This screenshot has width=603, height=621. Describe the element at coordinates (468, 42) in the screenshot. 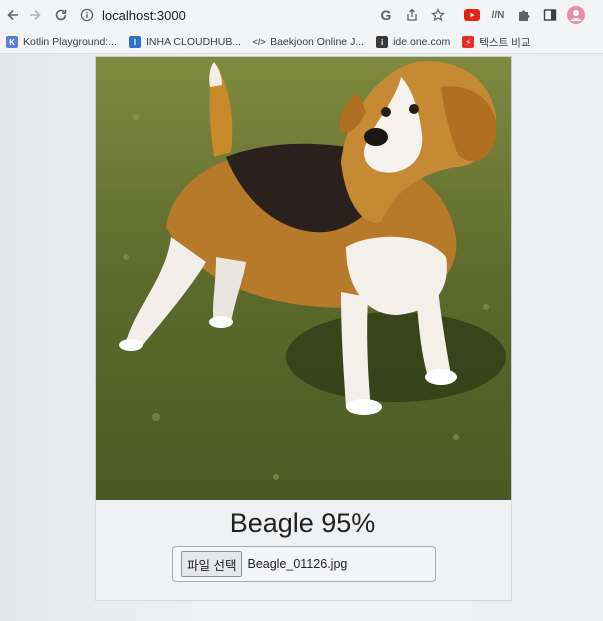

I see `lightning-icon: ⚡` at that location.